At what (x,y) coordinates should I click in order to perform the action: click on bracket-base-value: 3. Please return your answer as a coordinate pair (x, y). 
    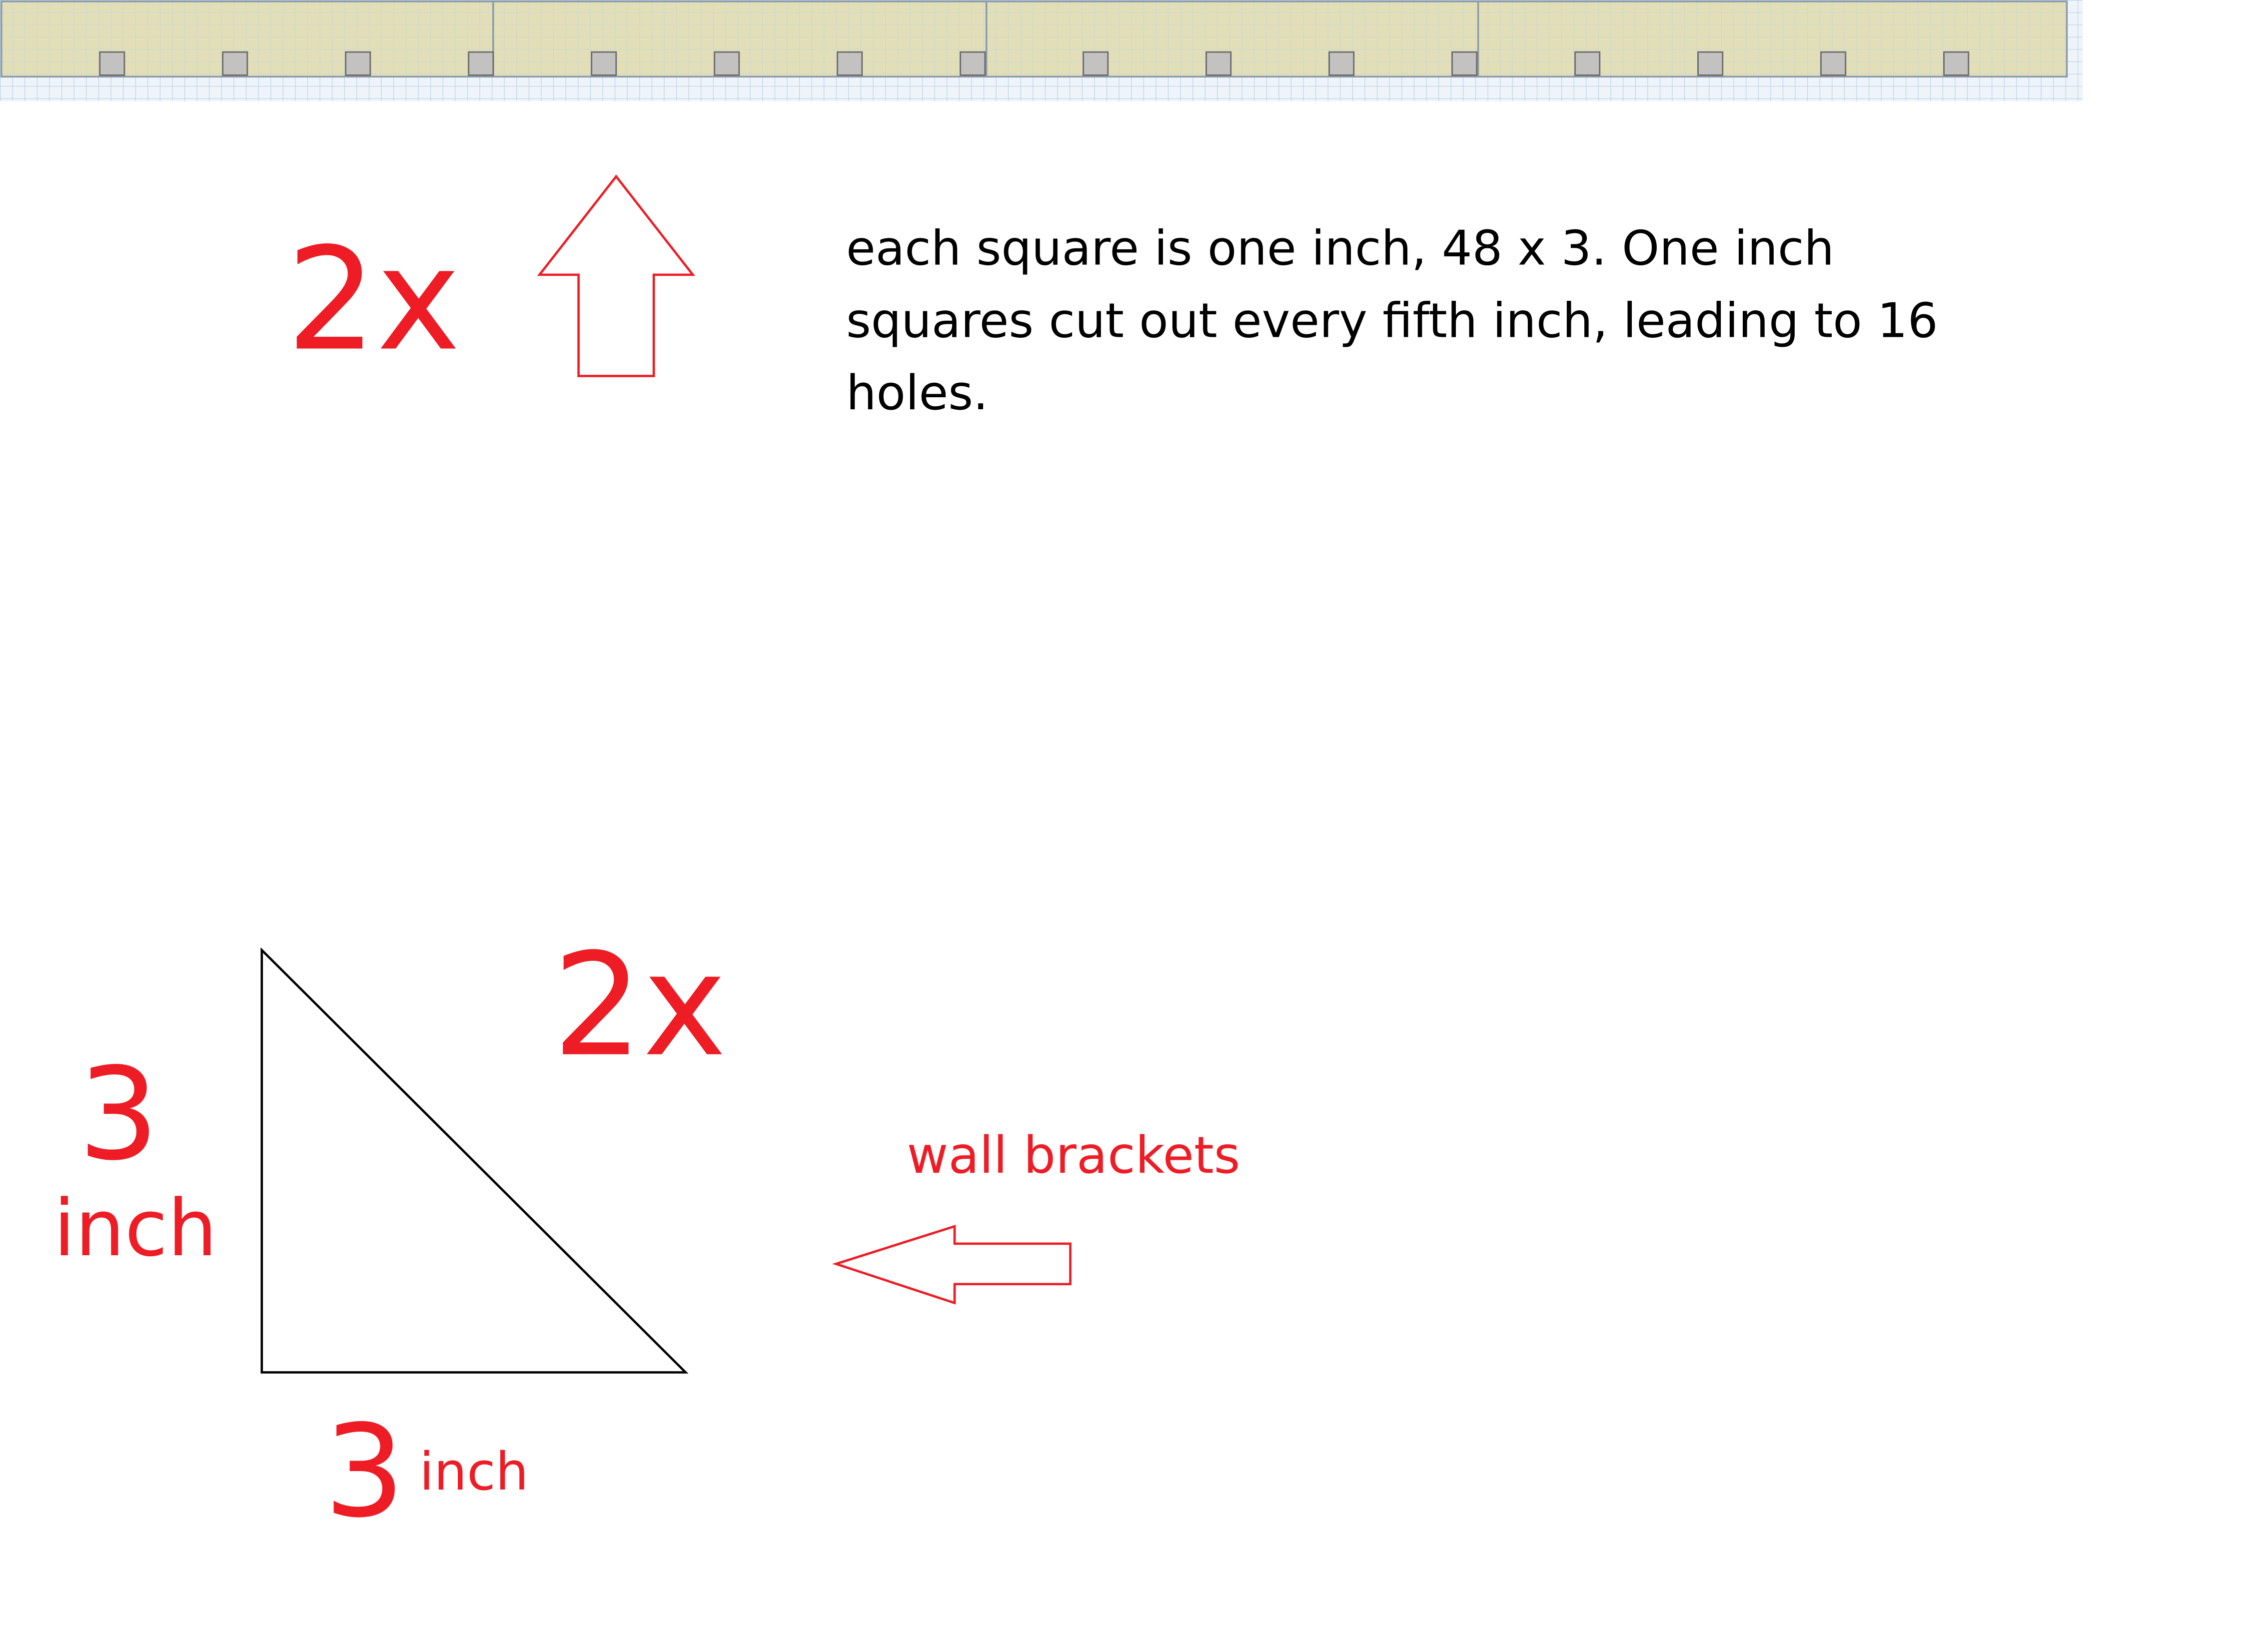
    Looking at the image, I should click on (365, 1471).